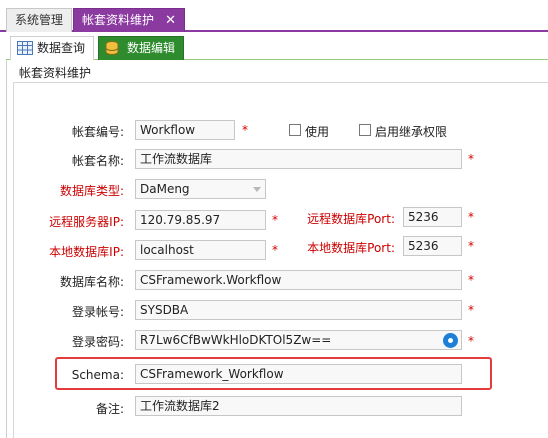 The width and height of the screenshot is (548, 438). I want to click on login-account-label: 登录帐号:, so click(97, 312).